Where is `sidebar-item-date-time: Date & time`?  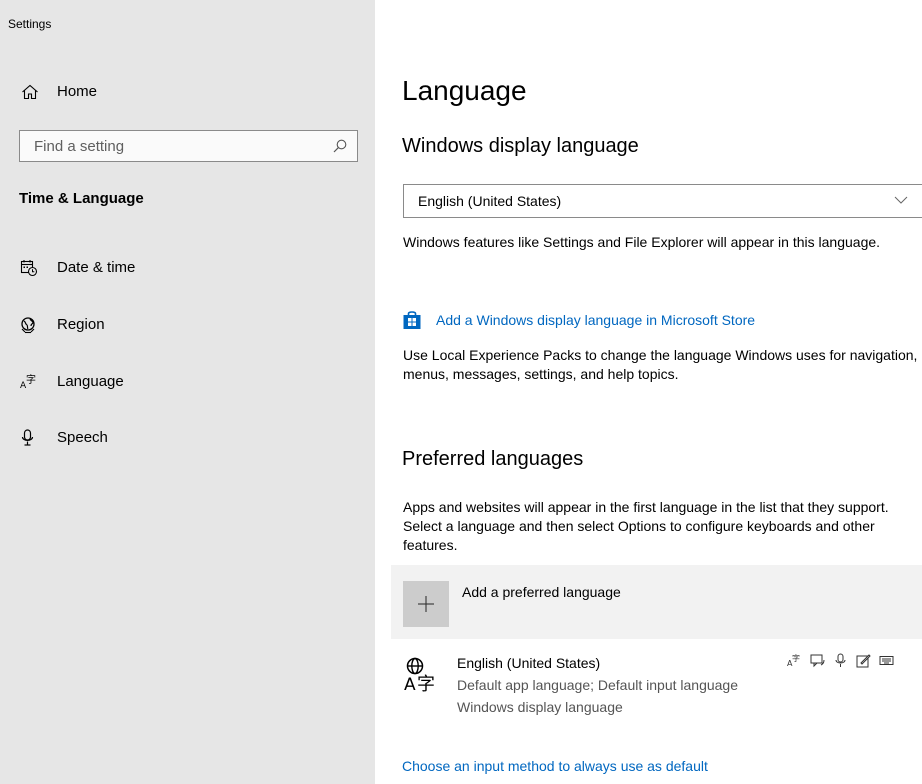 sidebar-item-date-time: Date & time is located at coordinates (187, 268).